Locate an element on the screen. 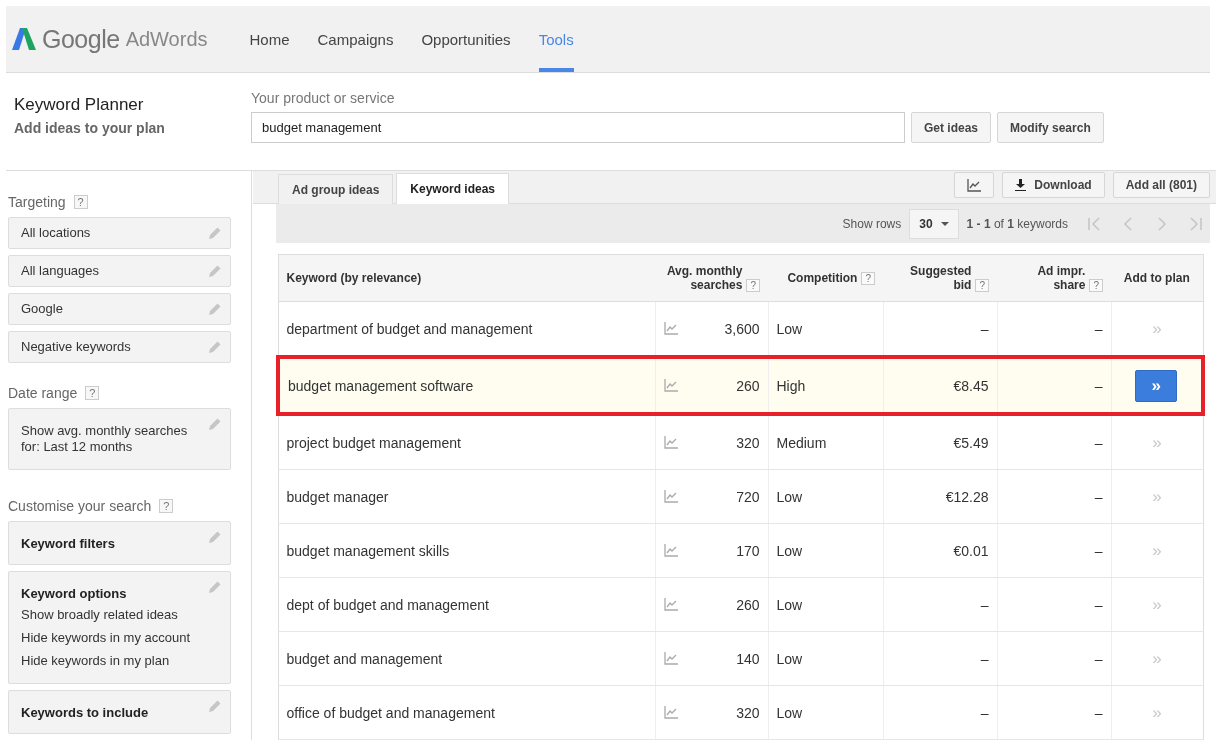  product-input-field: budget management is located at coordinates (578, 127).